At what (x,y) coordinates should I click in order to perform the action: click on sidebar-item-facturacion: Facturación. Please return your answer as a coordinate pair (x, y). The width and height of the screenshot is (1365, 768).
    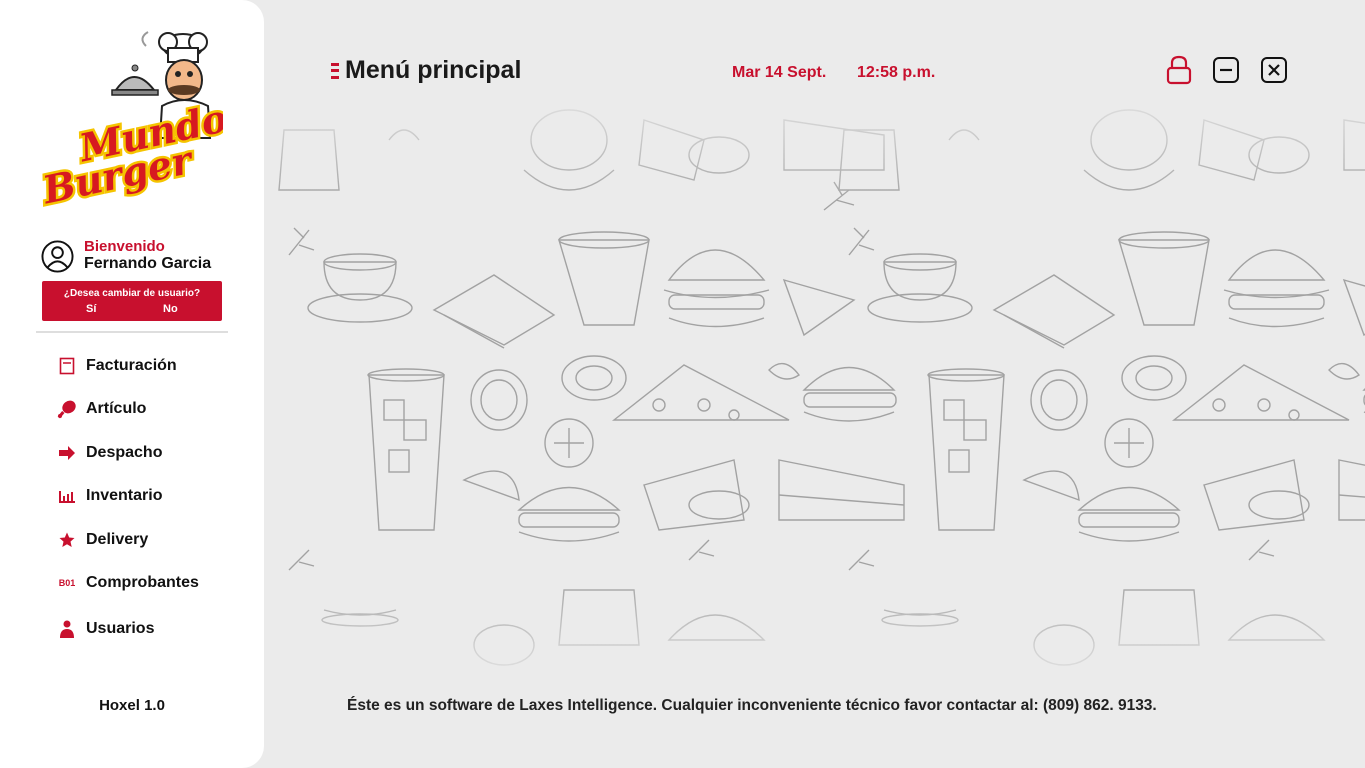
    Looking at the image, I should click on (151, 366).